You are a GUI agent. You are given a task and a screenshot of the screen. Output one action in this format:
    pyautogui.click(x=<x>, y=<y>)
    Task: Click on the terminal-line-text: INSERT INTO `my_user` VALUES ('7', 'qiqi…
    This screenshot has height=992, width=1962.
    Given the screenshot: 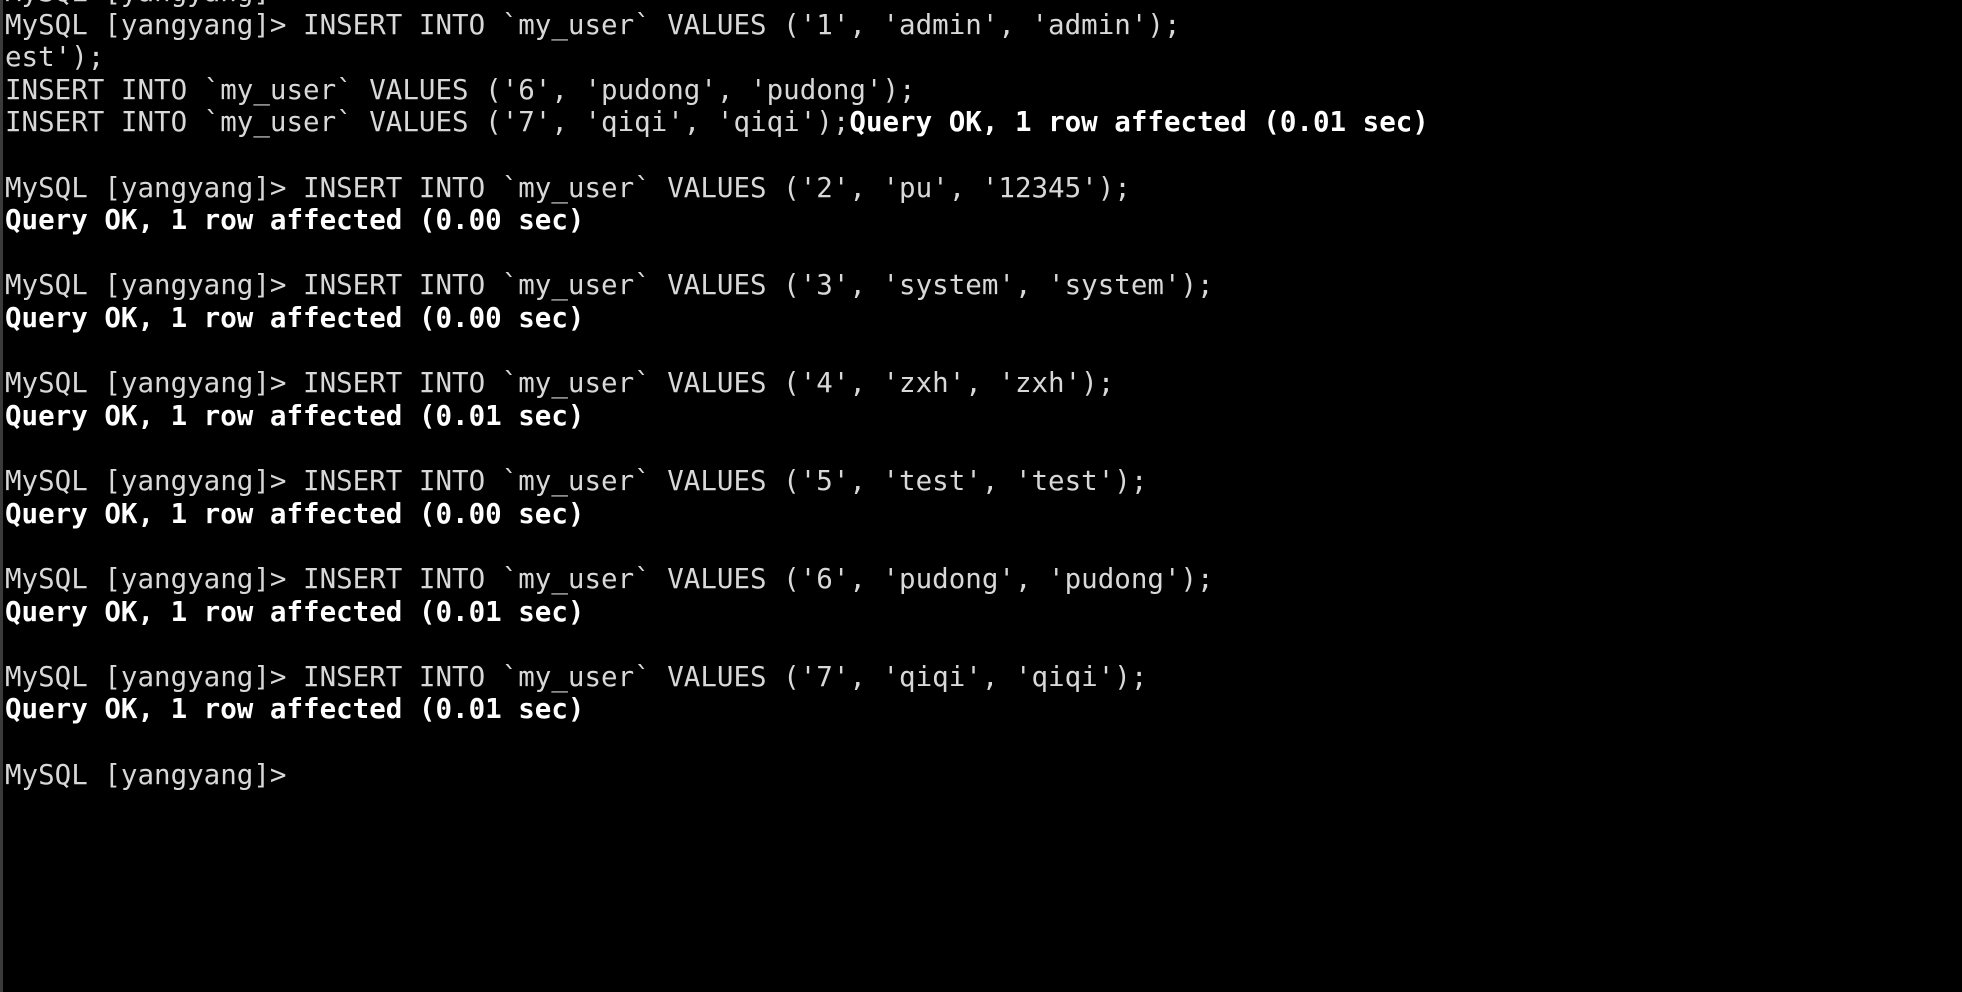 What is the action you would take?
    pyautogui.click(x=427, y=122)
    